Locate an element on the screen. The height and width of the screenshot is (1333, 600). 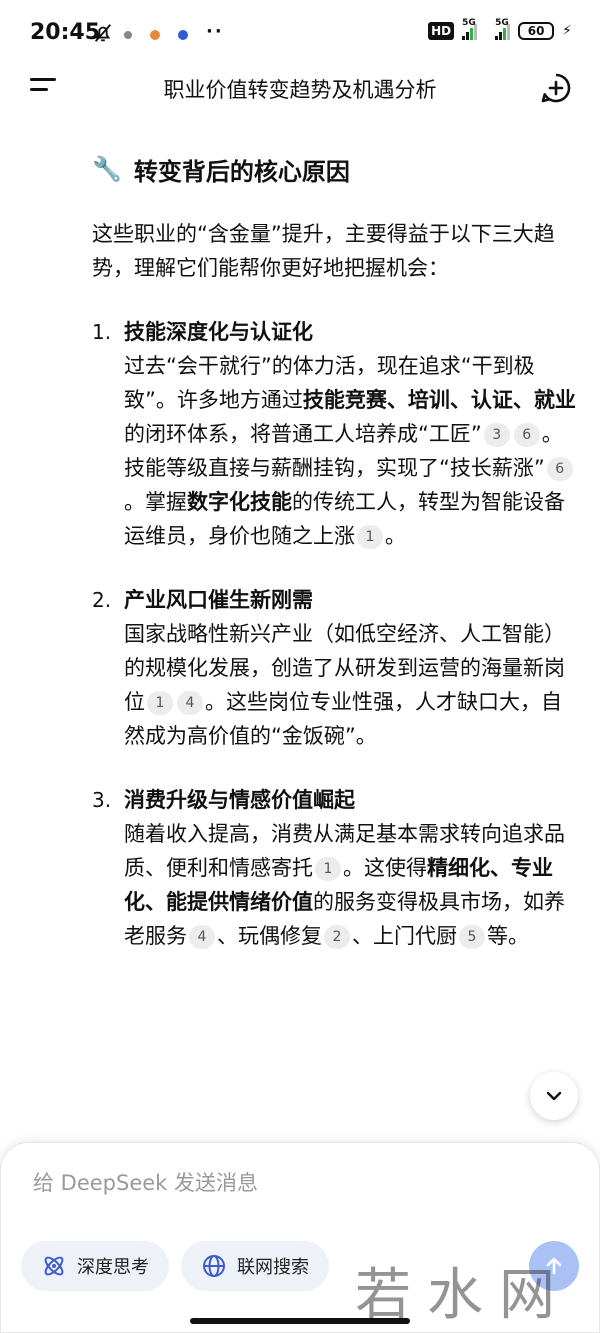
deep-think-button: 深度思考 is located at coordinates (95, 1266).